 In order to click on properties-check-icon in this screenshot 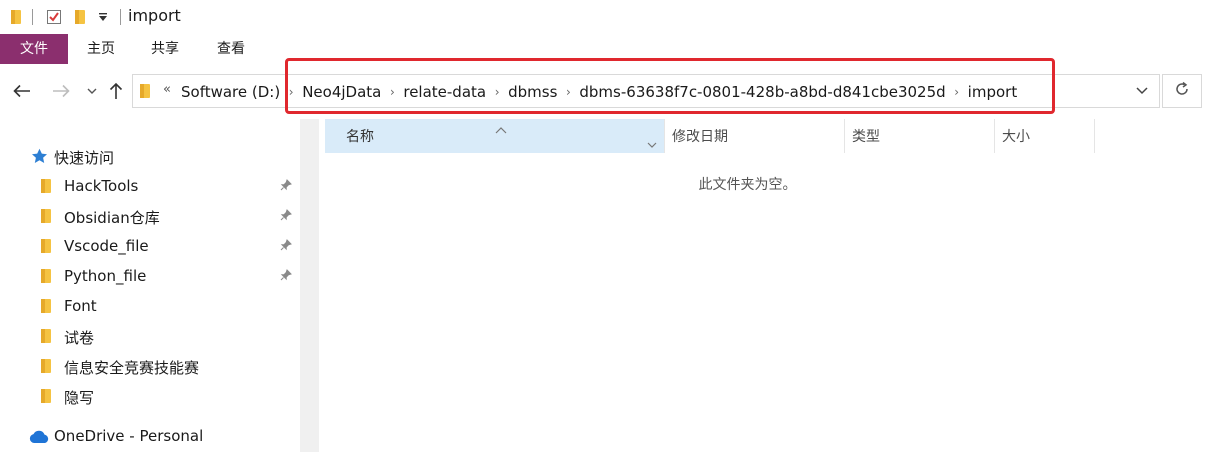, I will do `click(54, 17)`.